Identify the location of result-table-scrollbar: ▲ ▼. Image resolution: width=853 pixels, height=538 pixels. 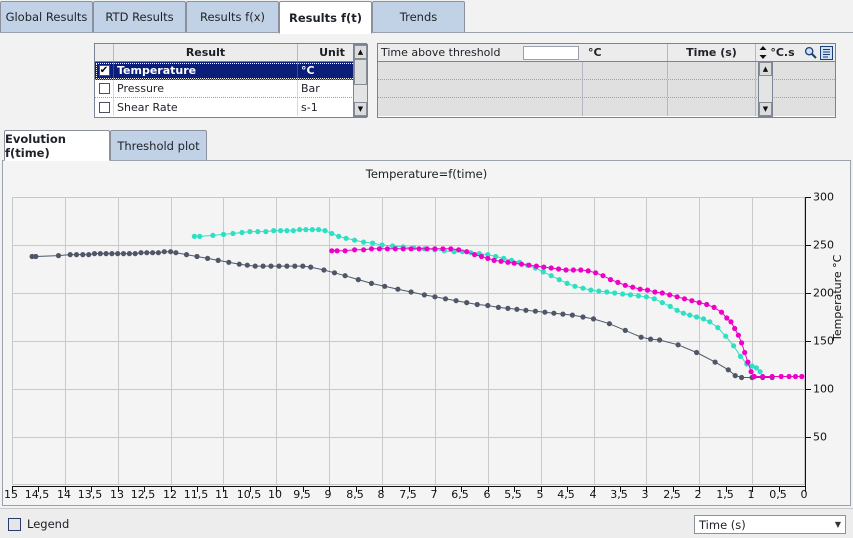
(360, 80).